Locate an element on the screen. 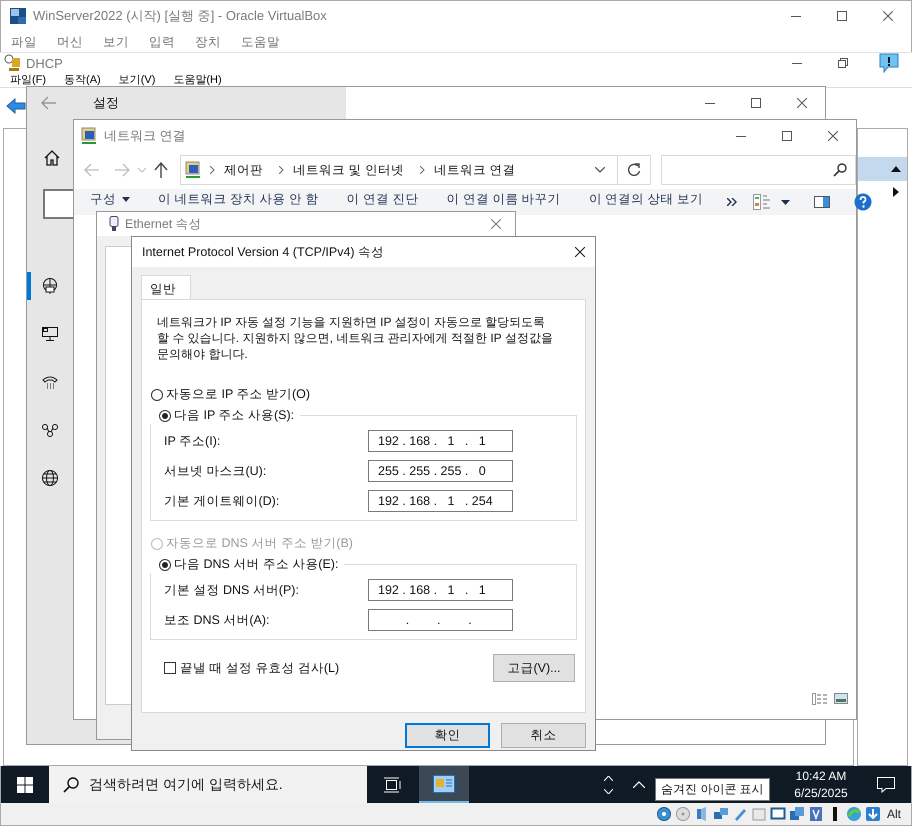 The height and width of the screenshot is (826, 912). windows-icon is located at coordinates (796, 814).